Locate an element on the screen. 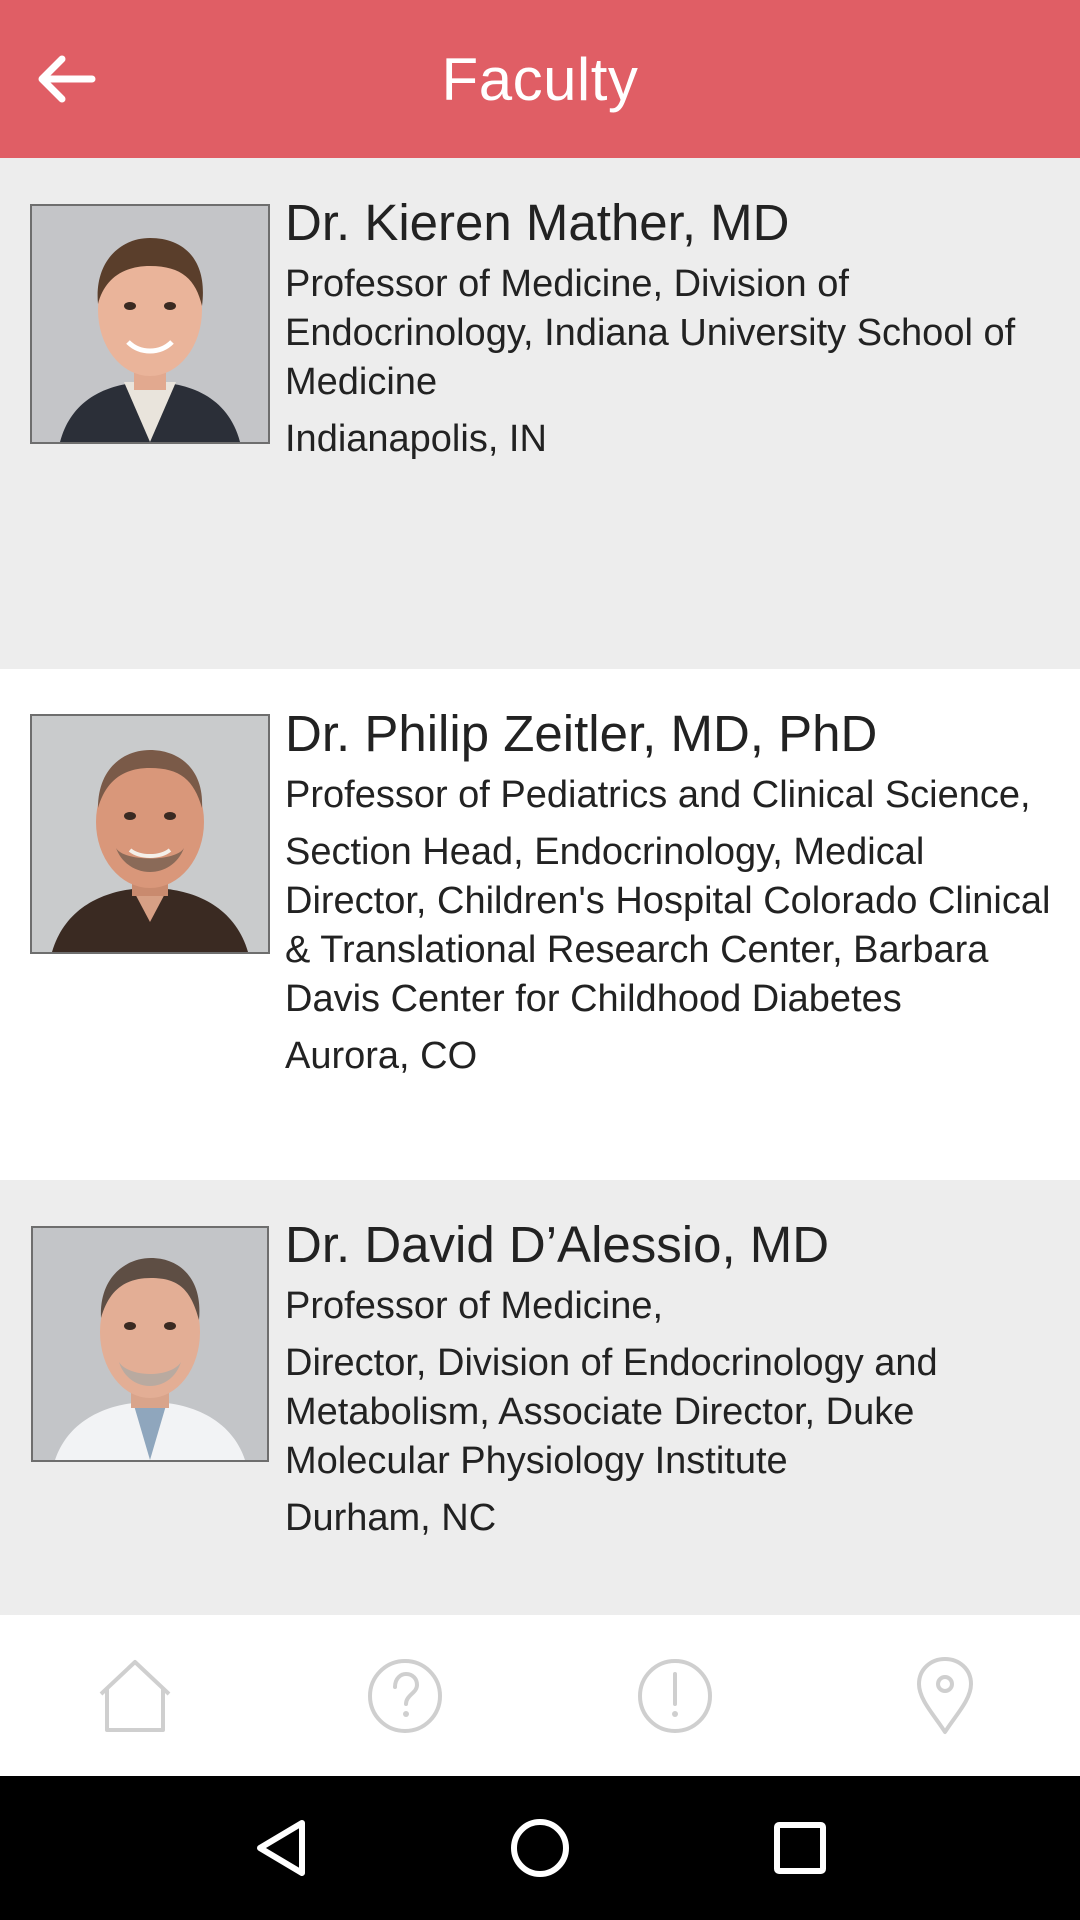 The height and width of the screenshot is (1920, 1080). home-circle-icon is located at coordinates (540, 1848).